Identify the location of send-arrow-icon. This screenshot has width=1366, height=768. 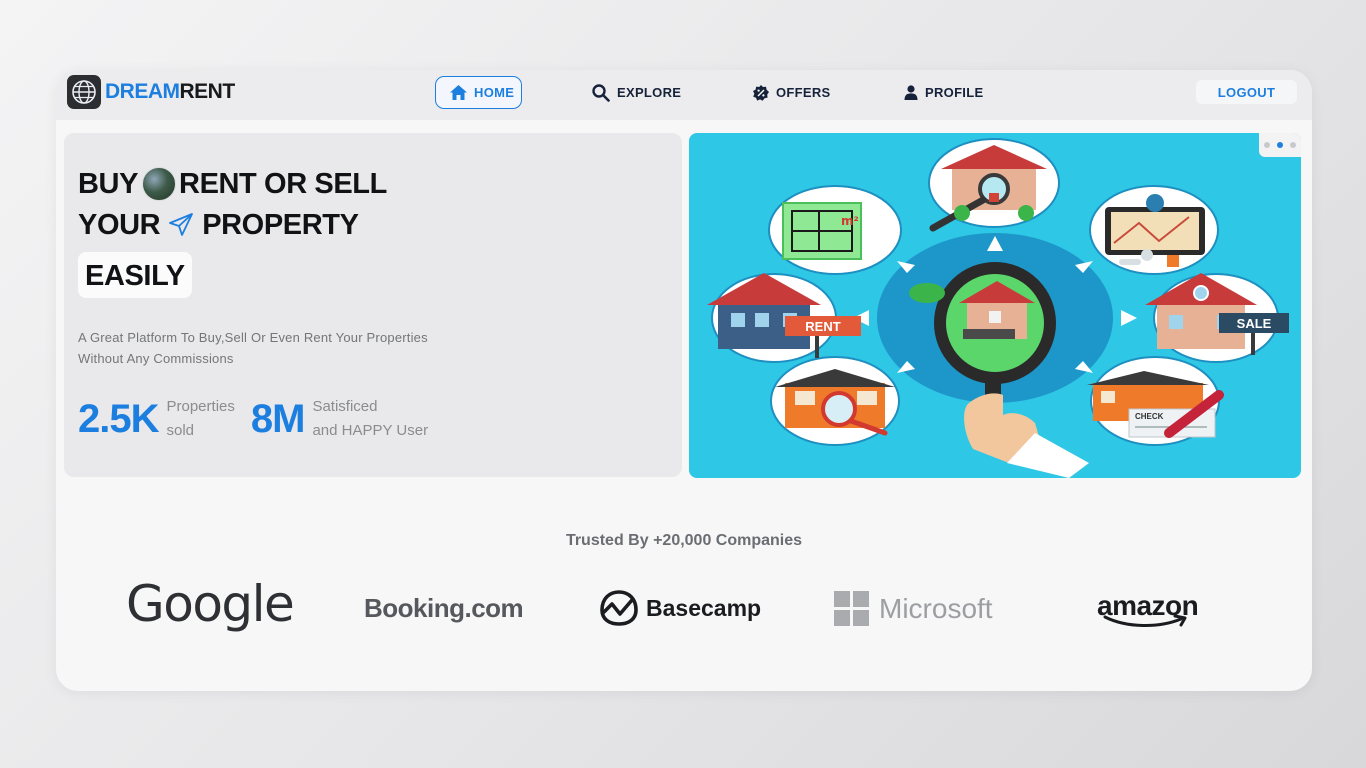
(181, 224).